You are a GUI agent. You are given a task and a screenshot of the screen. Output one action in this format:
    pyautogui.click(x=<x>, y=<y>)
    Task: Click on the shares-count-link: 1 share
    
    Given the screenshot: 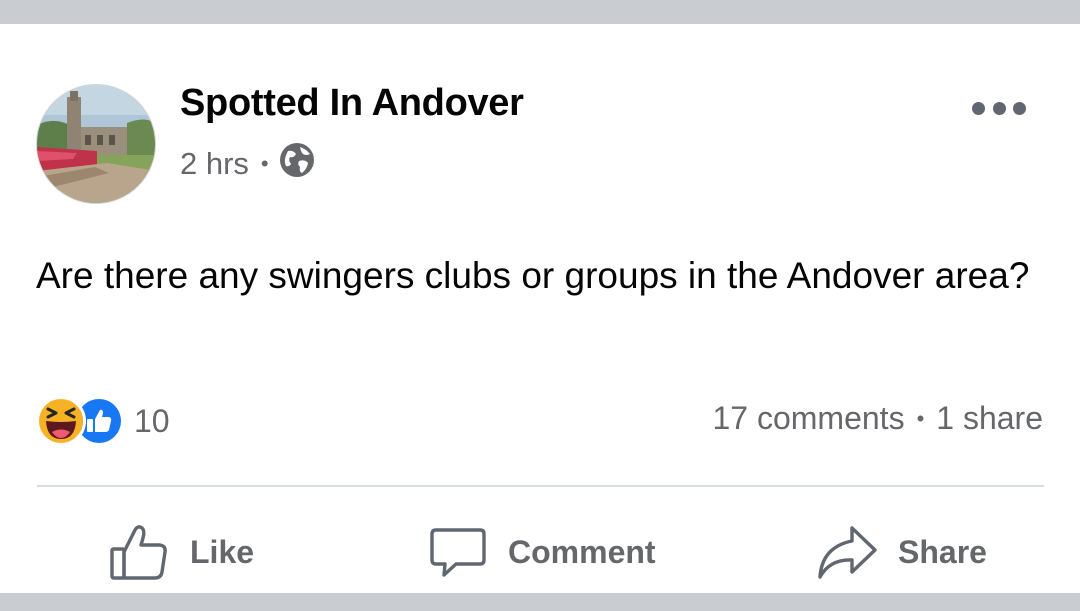 What is the action you would take?
    pyautogui.click(x=989, y=418)
    